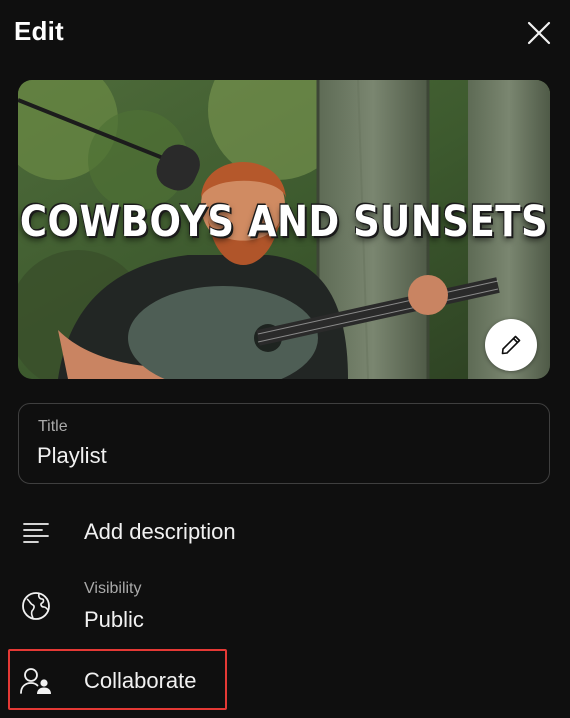  I want to click on title-field-label: Title, so click(53, 426).